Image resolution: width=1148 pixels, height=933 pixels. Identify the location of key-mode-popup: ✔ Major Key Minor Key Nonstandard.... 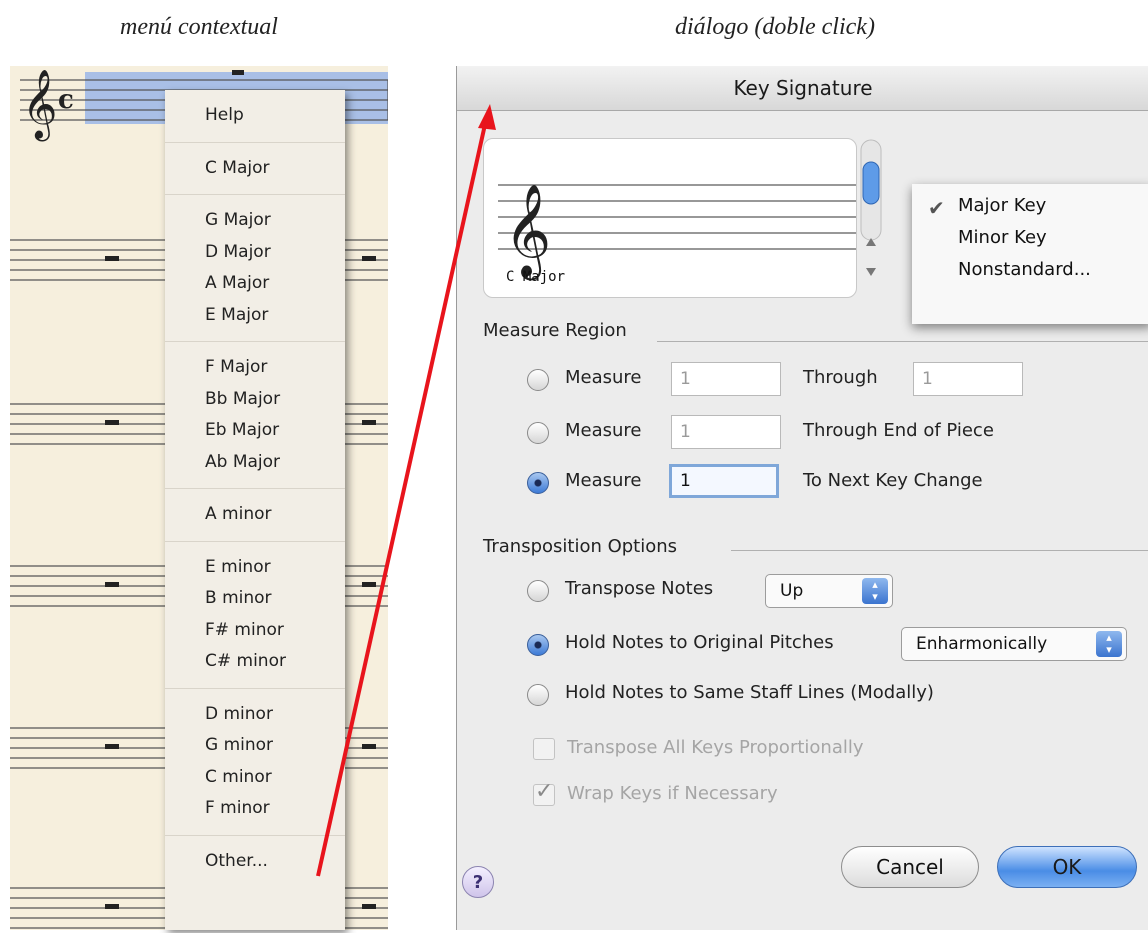
(1030, 254).